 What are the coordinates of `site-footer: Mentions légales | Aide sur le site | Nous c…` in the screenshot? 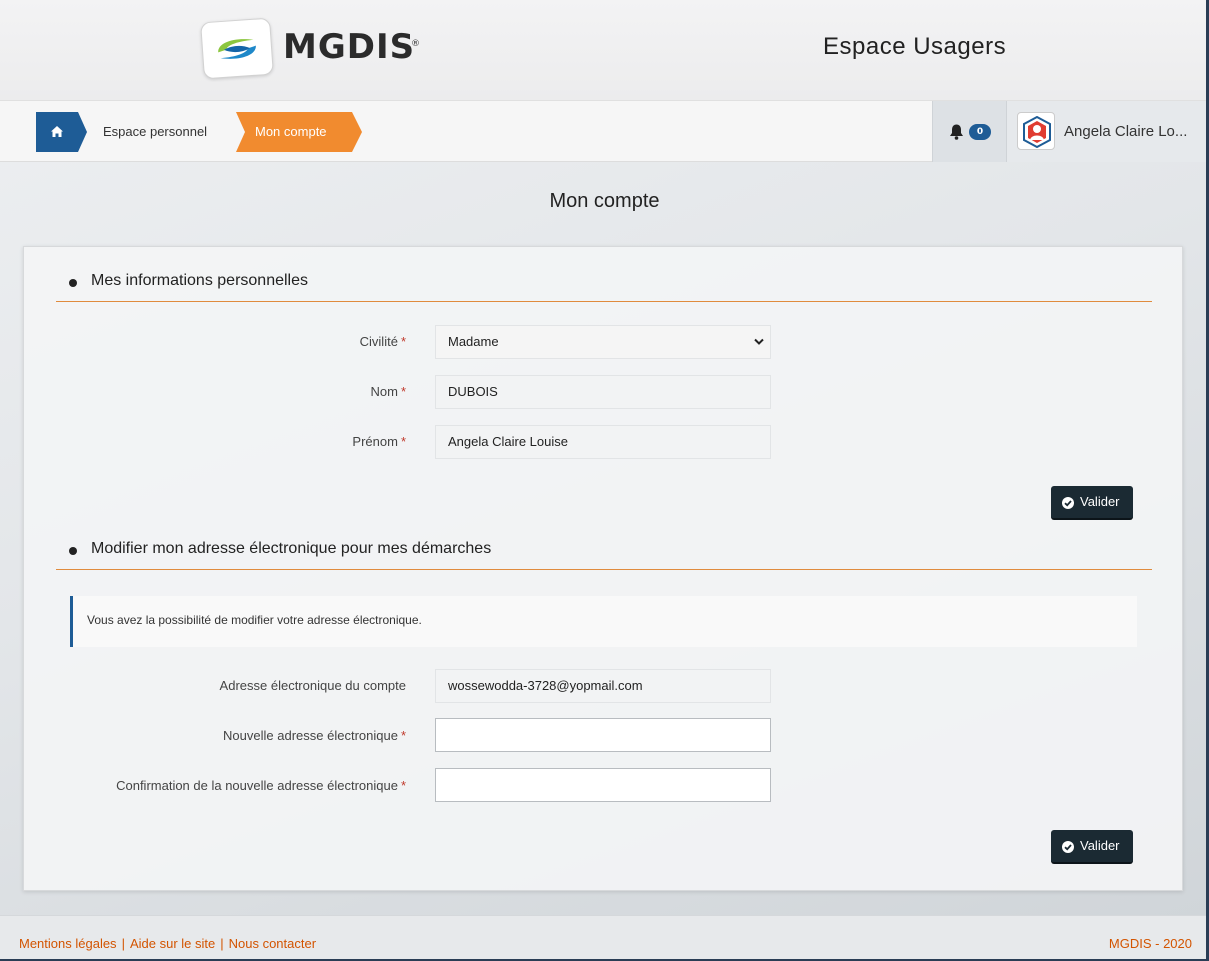 It's located at (604, 938).